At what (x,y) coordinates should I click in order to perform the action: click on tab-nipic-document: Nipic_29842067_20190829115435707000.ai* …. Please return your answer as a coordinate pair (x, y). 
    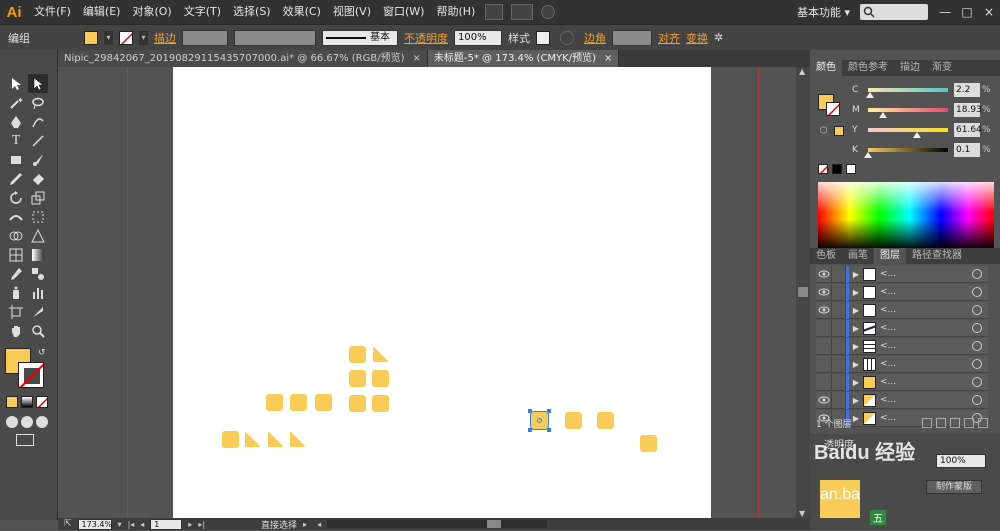
    Looking at the image, I should click on (243, 58).